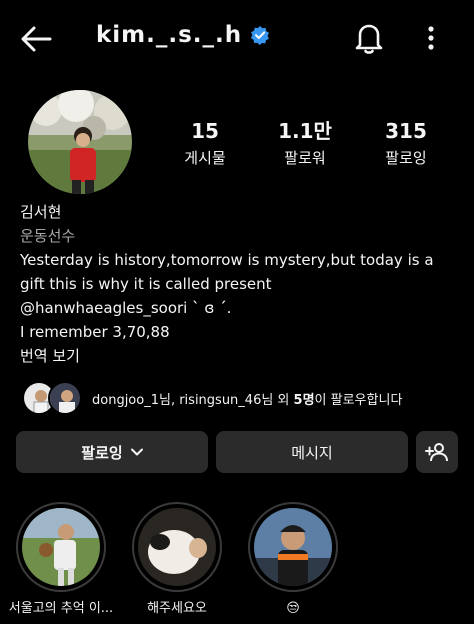  Describe the element at coordinates (406, 158) in the screenshot. I see `following-label: 팔로잉` at that location.